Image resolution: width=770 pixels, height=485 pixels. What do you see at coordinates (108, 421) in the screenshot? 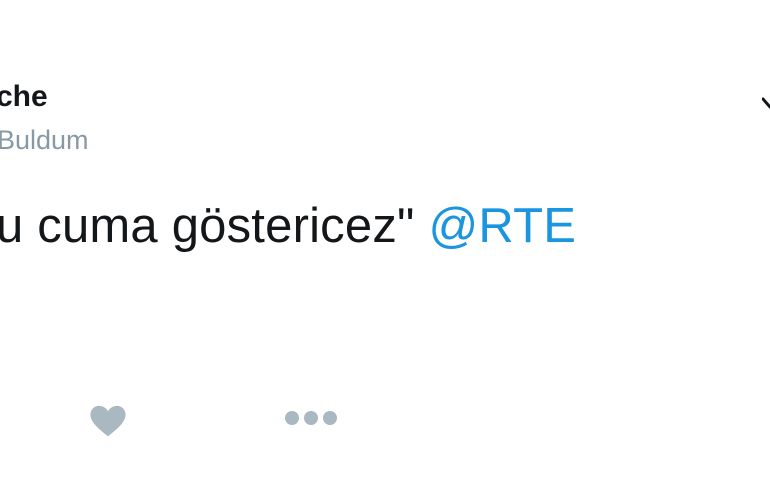
I see `heart-icon` at bounding box center [108, 421].